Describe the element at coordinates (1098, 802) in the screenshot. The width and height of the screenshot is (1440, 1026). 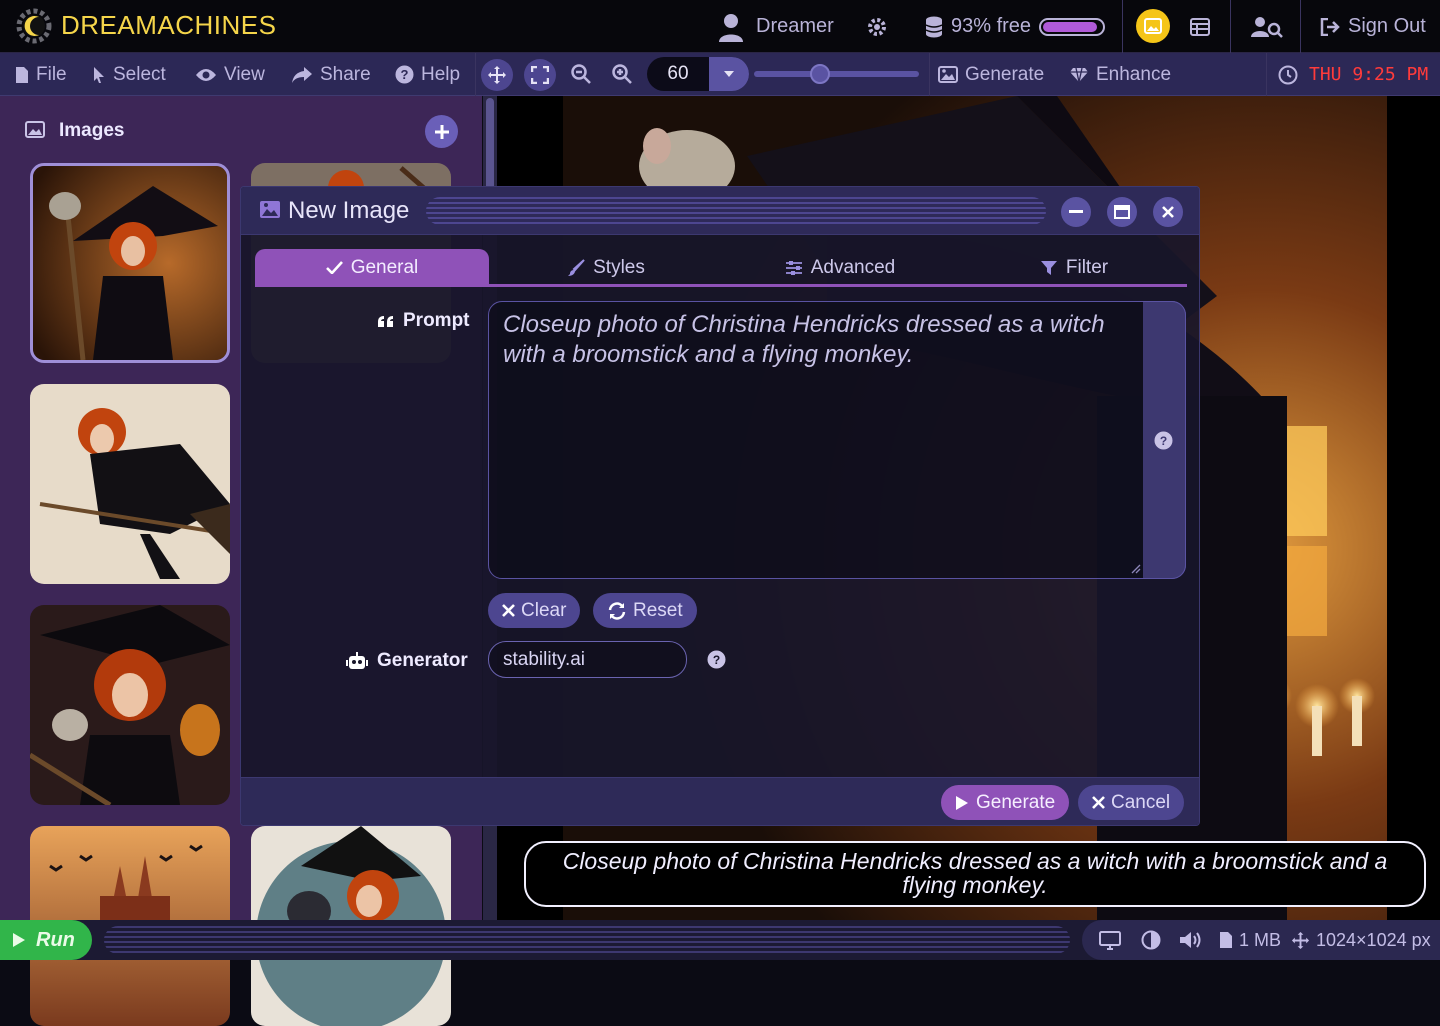
I see `close-icon` at that location.